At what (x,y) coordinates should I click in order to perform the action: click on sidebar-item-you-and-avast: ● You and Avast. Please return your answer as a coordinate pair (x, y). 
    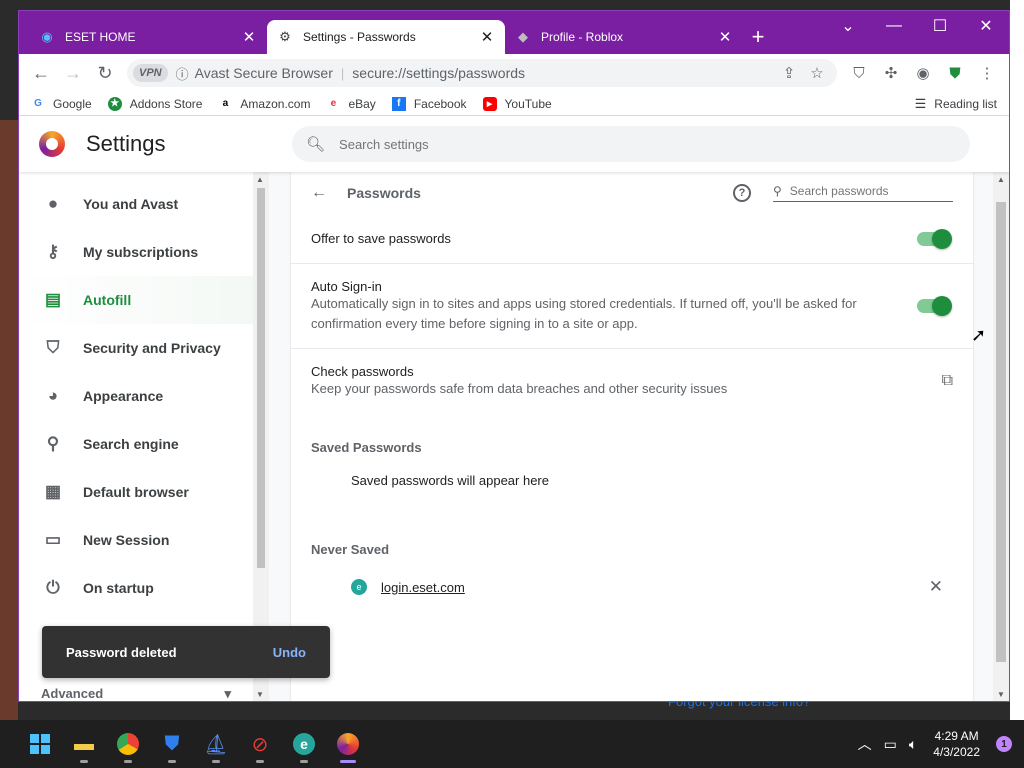
    Looking at the image, I should click on (144, 204).